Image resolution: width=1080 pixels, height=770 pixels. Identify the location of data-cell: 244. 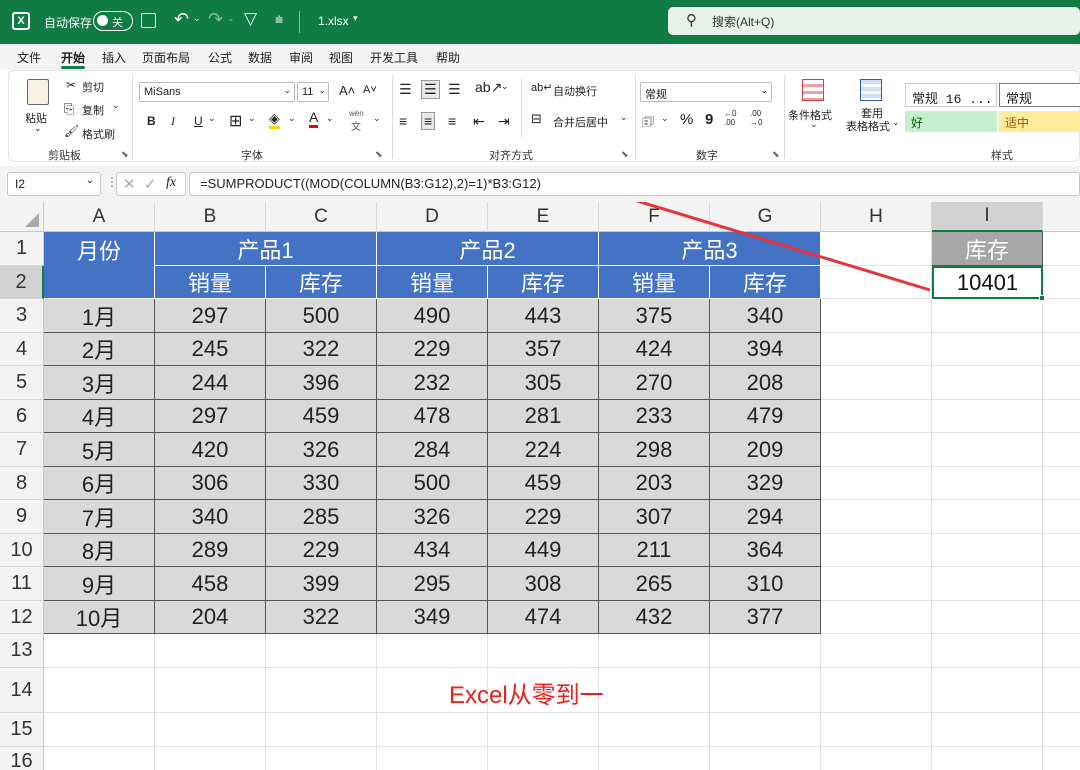
(210, 383).